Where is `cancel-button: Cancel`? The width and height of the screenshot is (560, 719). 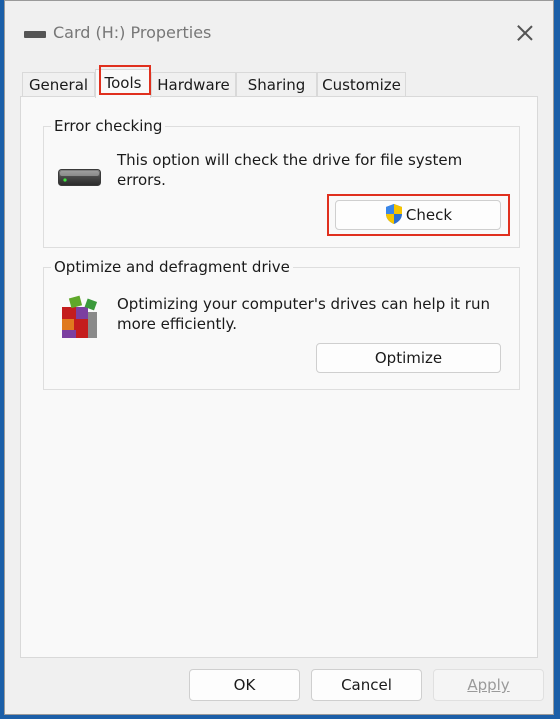
cancel-button: Cancel is located at coordinates (366, 685).